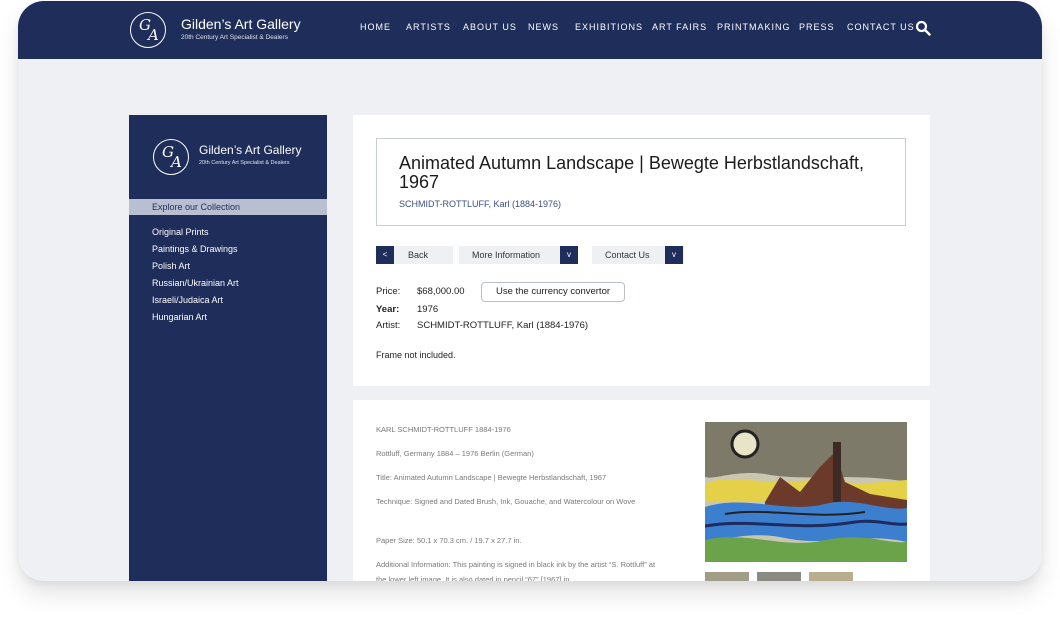 This screenshot has height=617, width=1060. Describe the element at coordinates (881, 27) in the screenshot. I see `nav-contact-us: CONTACT US` at that location.